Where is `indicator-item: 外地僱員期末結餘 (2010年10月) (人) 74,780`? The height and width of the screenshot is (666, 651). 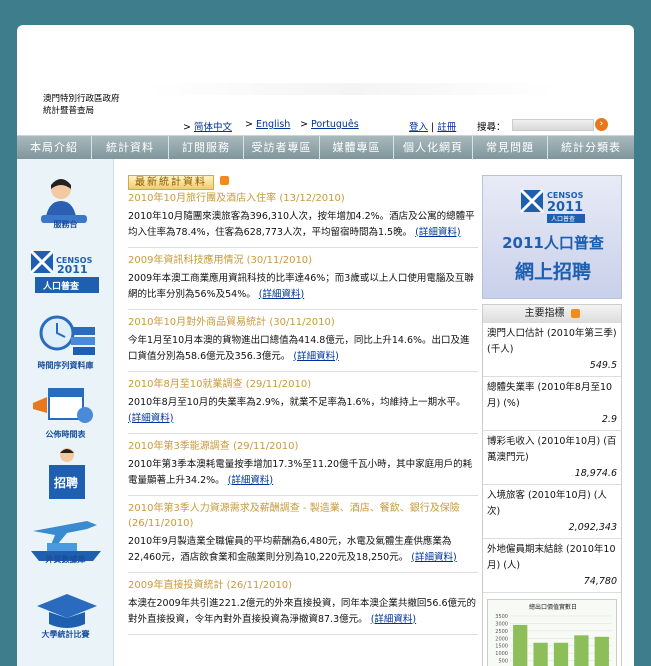 indicator-item: 外地僱員期末結餘 (2010年10月) (人) 74,780 is located at coordinates (552, 566).